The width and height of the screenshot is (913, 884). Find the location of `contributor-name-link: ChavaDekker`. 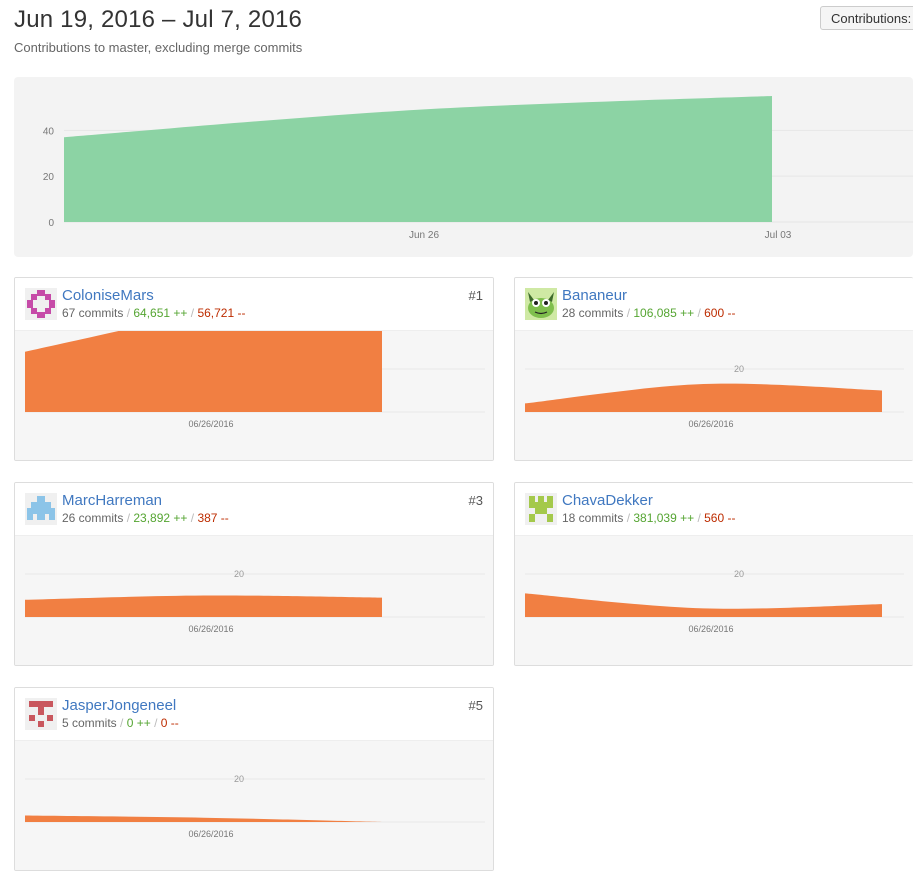

contributor-name-link: ChavaDekker is located at coordinates (607, 500).